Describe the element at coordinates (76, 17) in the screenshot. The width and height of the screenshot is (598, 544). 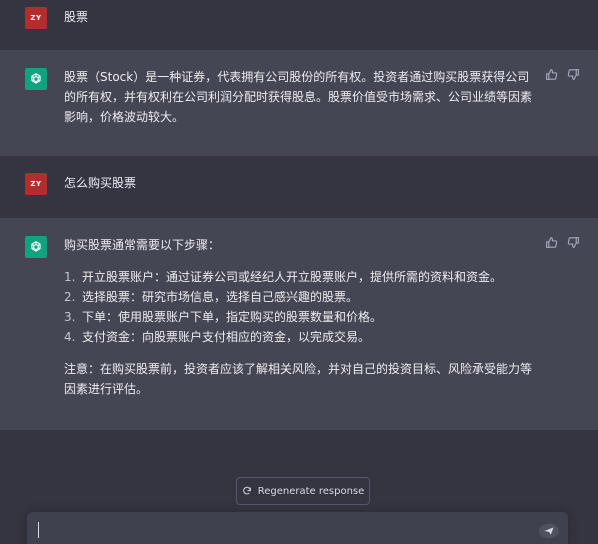
I see `user-message-text: 股票` at that location.